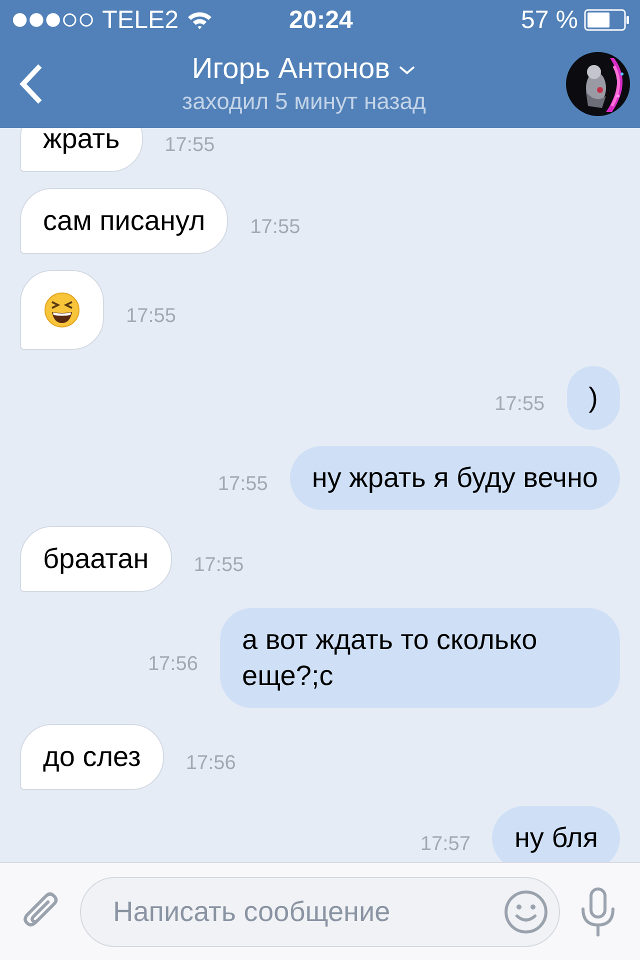 The image size is (640, 960). Describe the element at coordinates (556, 838) in the screenshot. I see `message-text: ну бля` at that location.